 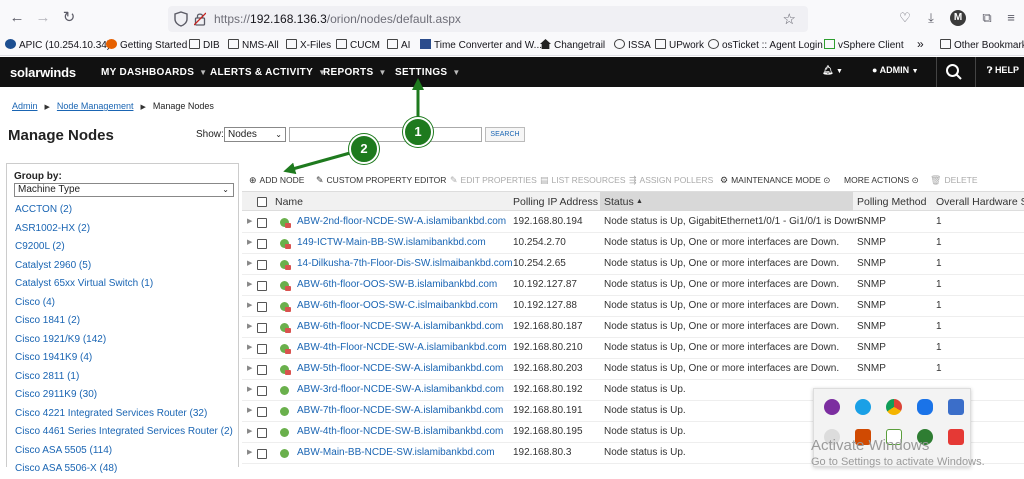 What do you see at coordinates (870, 445) in the screenshot?
I see `activate-windows-title: Activate Windows` at bounding box center [870, 445].